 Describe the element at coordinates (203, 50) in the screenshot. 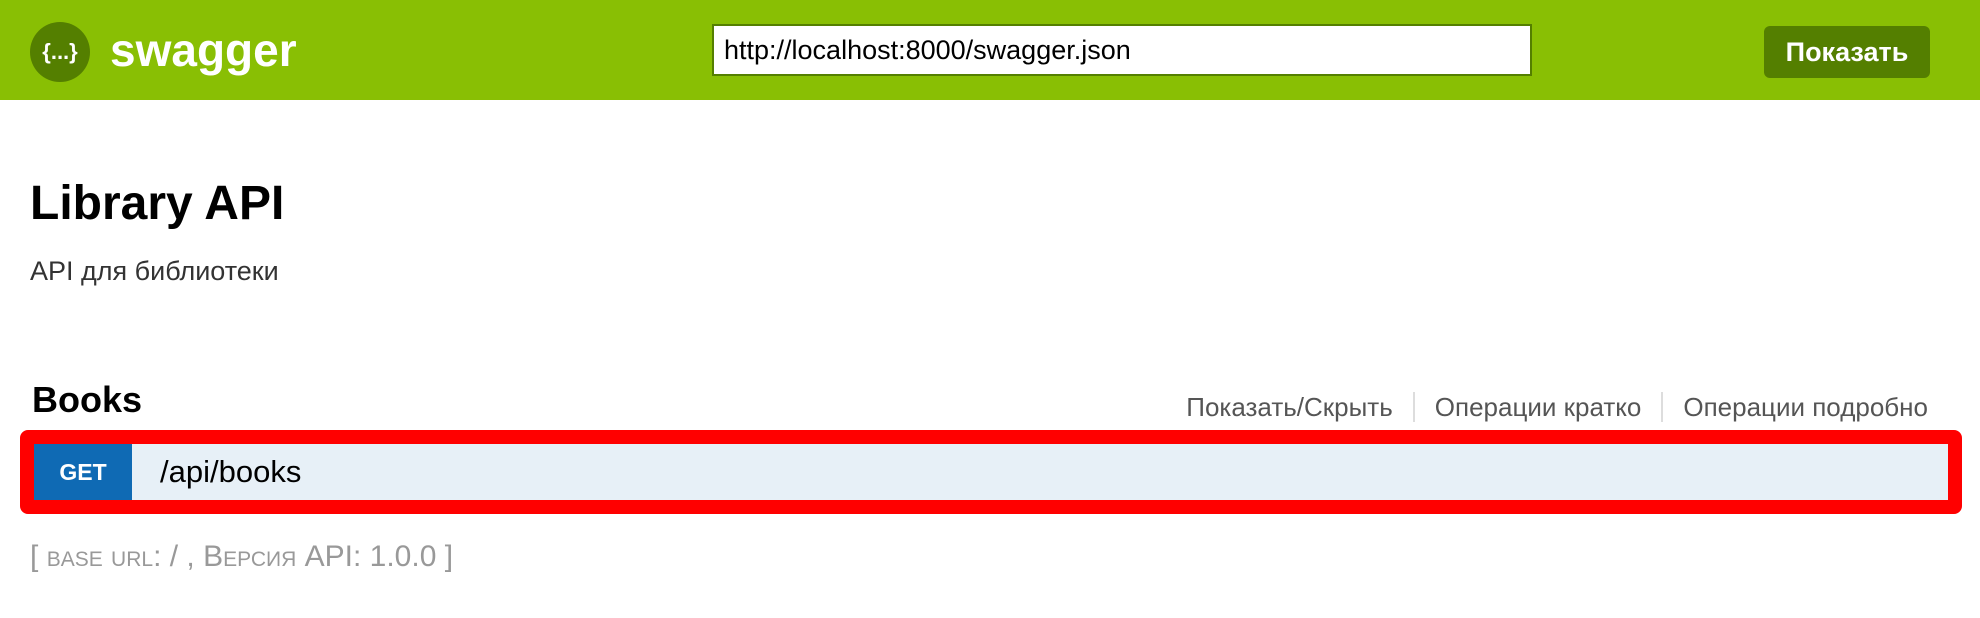

I see `swagger-logo-text: swagger` at that location.